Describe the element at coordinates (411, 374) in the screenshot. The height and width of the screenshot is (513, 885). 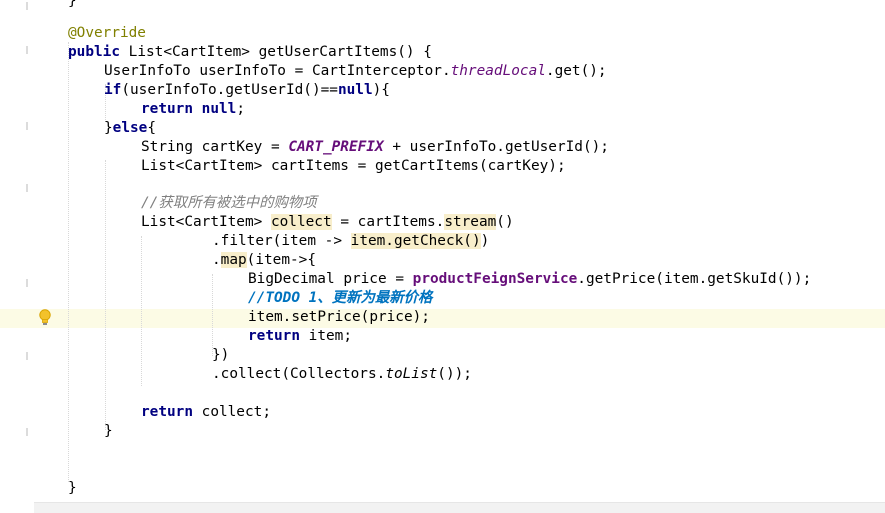
I see `static-method-token: toList` at that location.